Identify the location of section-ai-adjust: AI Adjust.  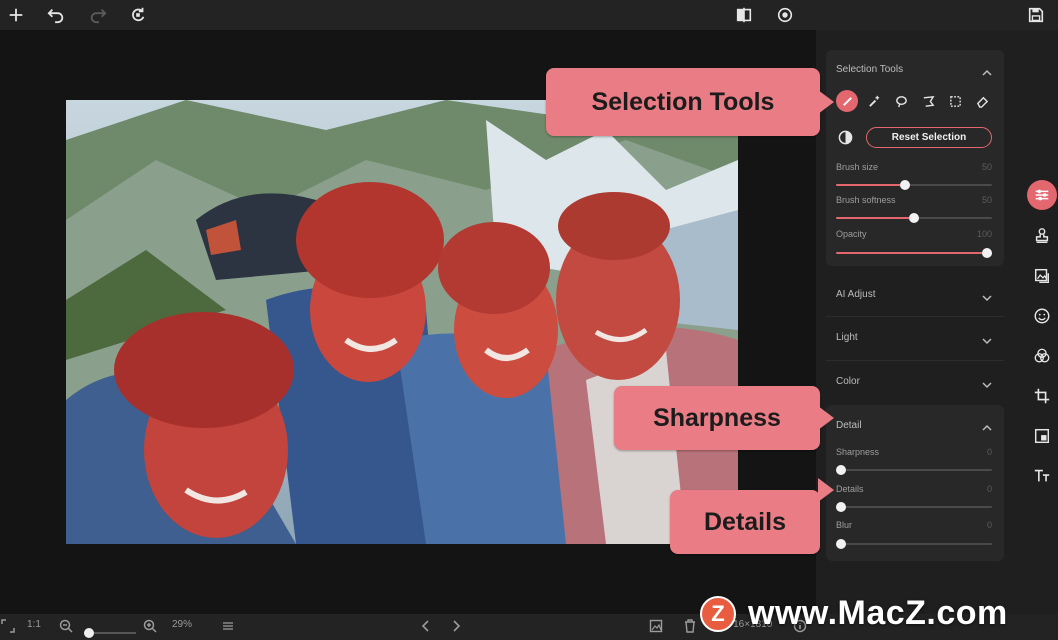
(855, 294).